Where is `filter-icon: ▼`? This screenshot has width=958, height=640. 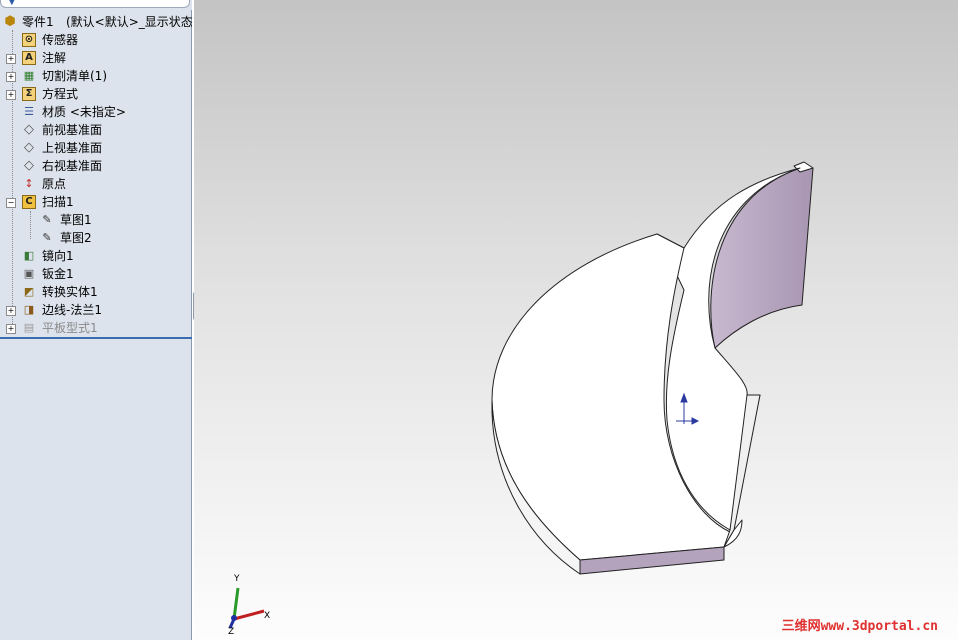
filter-icon: ▼ is located at coordinates (12, 4).